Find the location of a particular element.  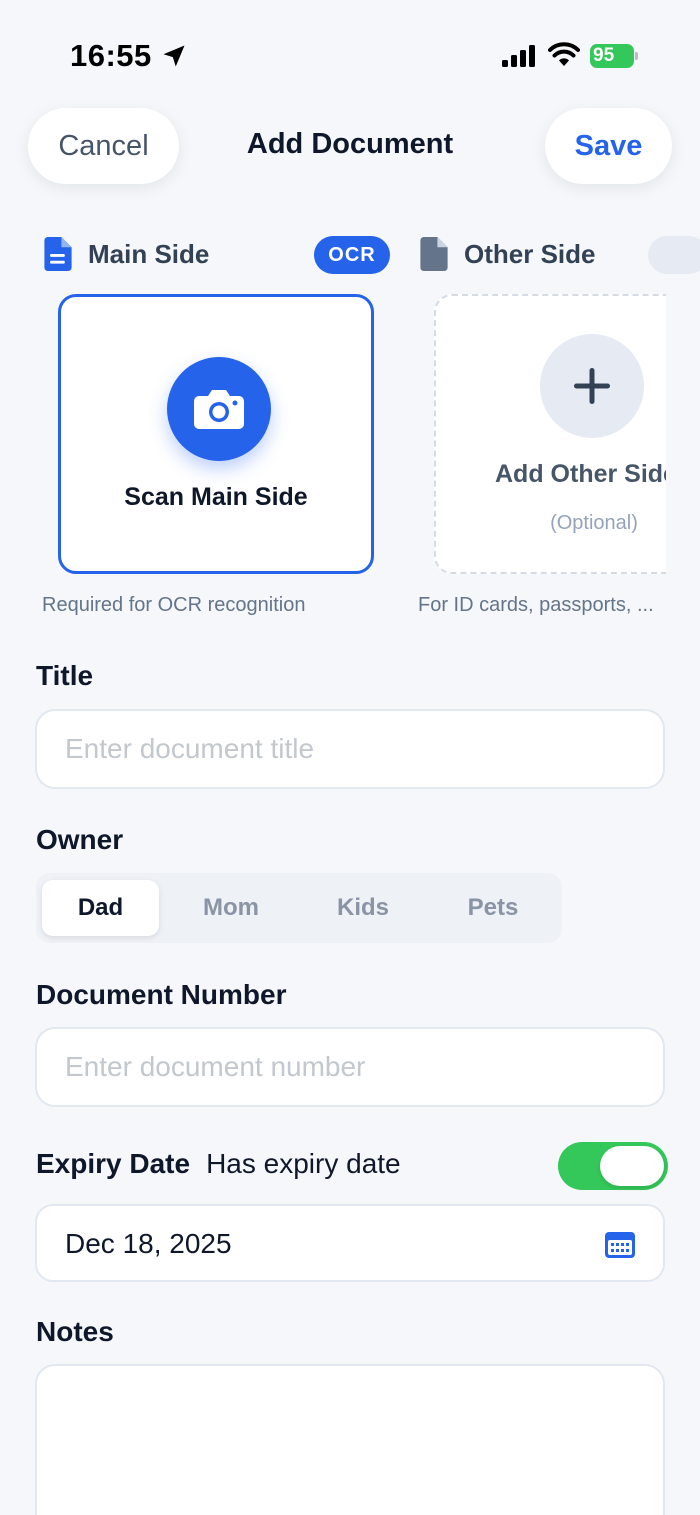

status-time: 16:55 is located at coordinates (111, 55).